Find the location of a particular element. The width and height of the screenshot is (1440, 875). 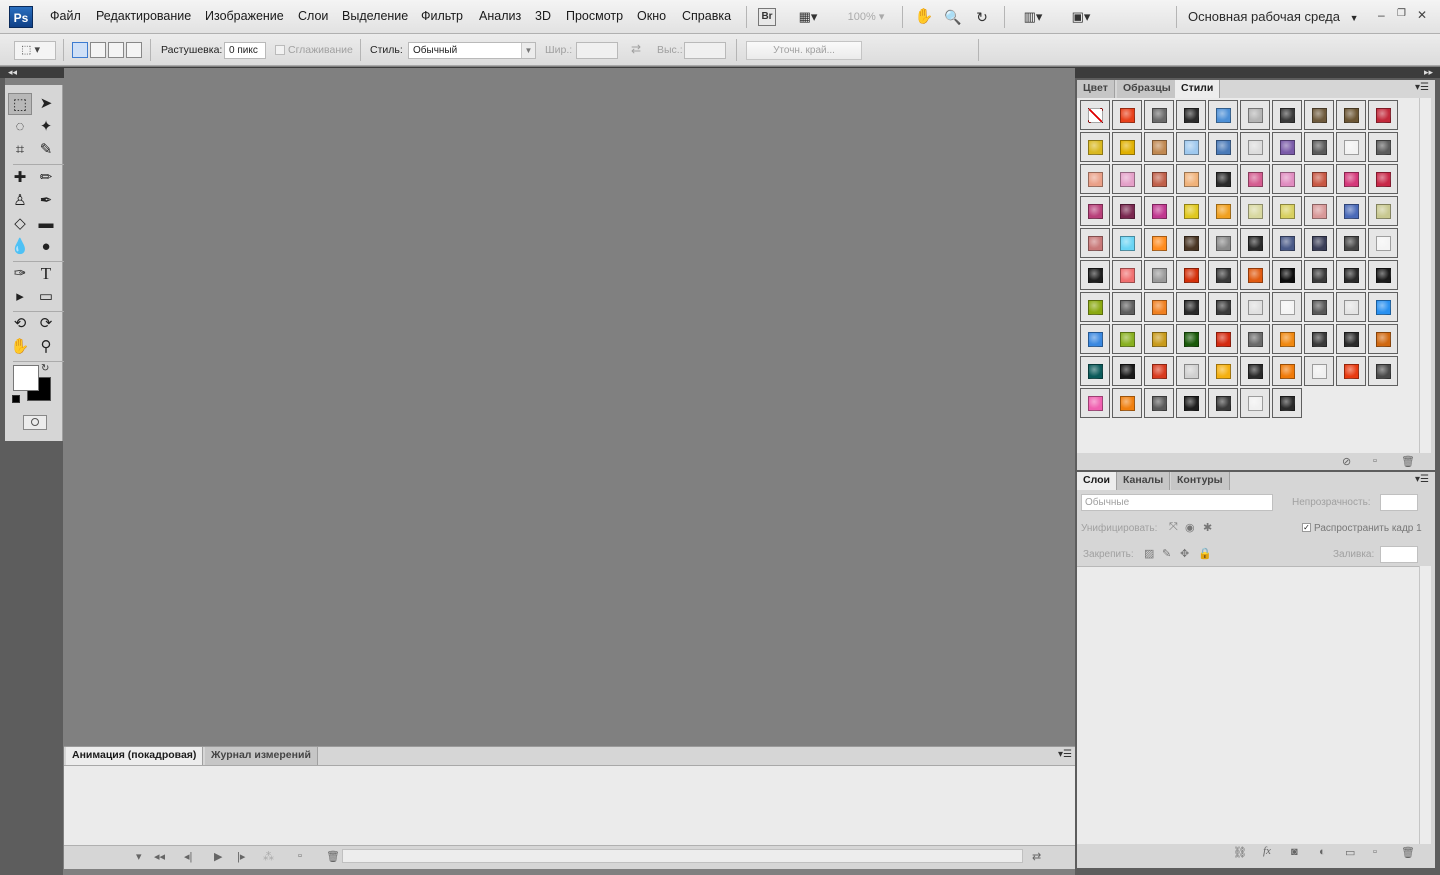

menu-edit: Редактирование is located at coordinates (143, 16).